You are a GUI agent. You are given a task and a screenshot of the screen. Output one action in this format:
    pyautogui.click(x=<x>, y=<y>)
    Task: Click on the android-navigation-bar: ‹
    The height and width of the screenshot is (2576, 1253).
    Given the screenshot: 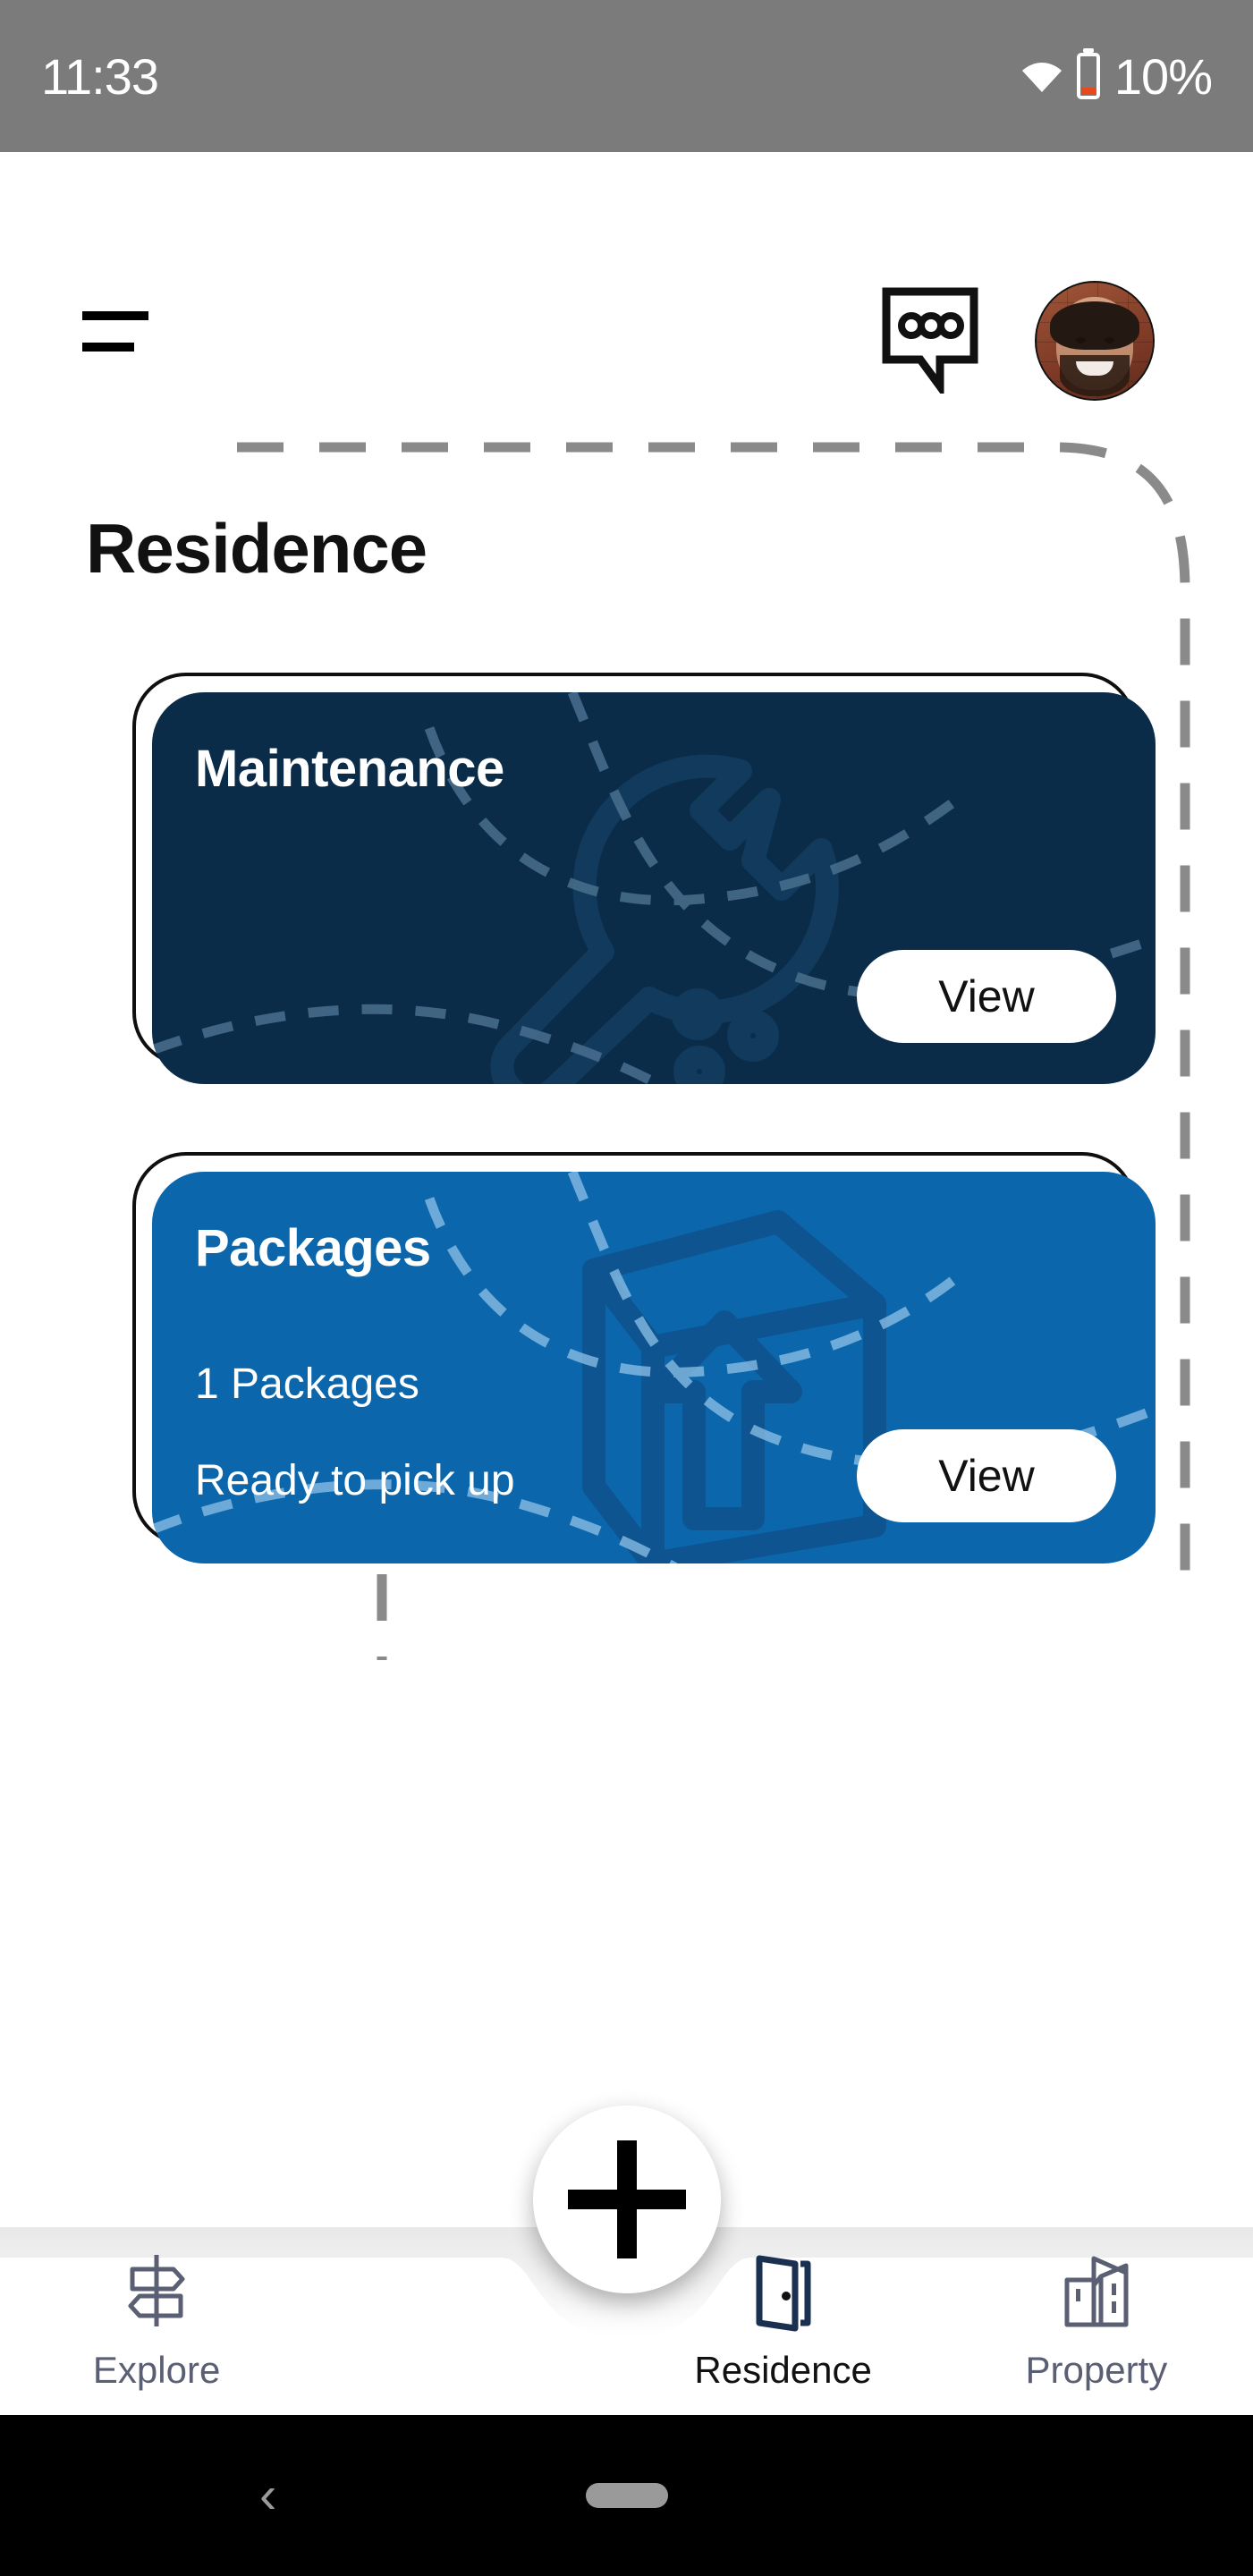 What is the action you would take?
    pyautogui.click(x=626, y=2495)
    